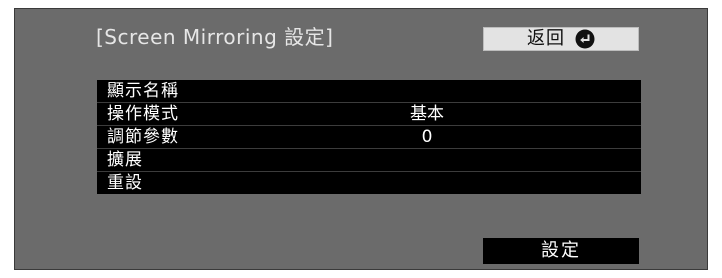  I want to click on back-button: 返回, so click(561, 39).